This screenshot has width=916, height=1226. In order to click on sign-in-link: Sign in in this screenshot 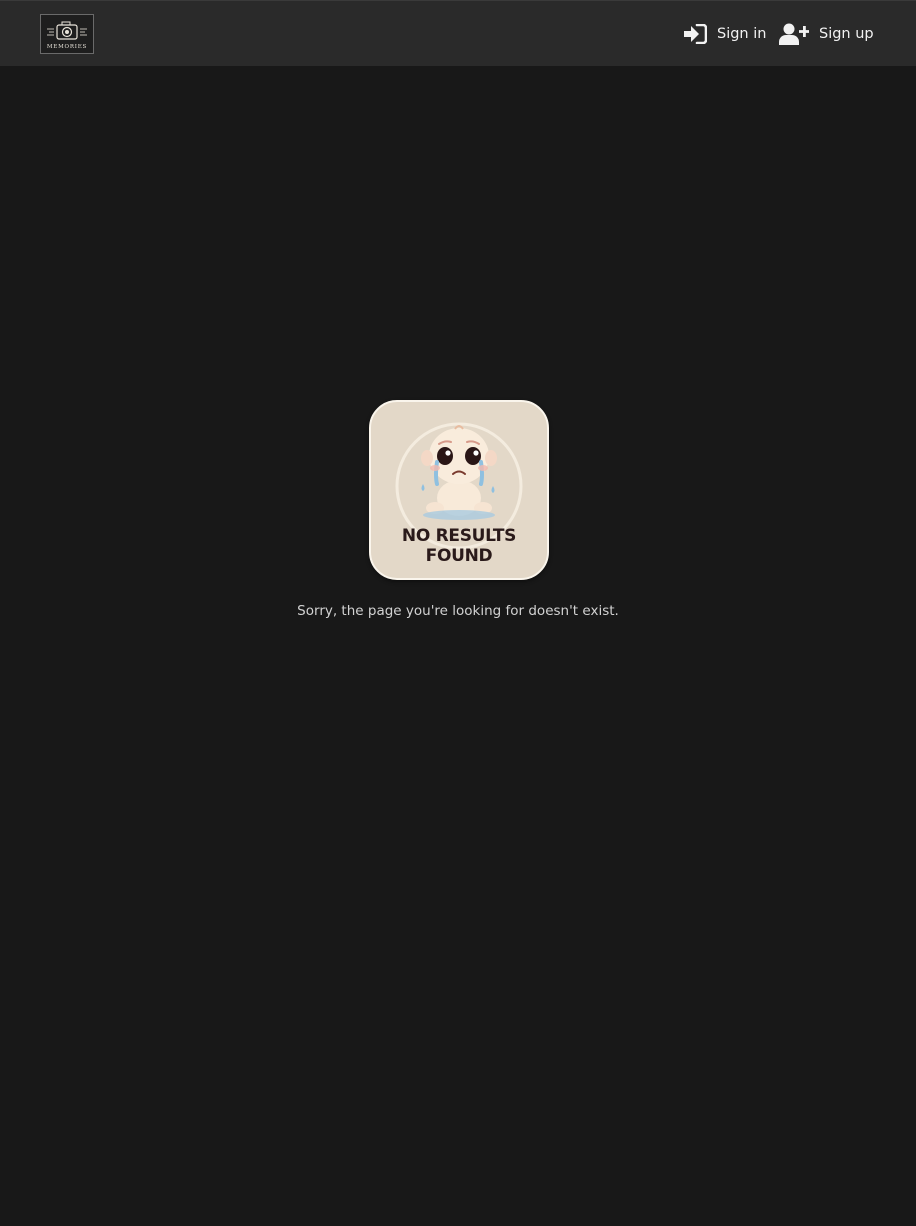, I will do `click(724, 34)`.